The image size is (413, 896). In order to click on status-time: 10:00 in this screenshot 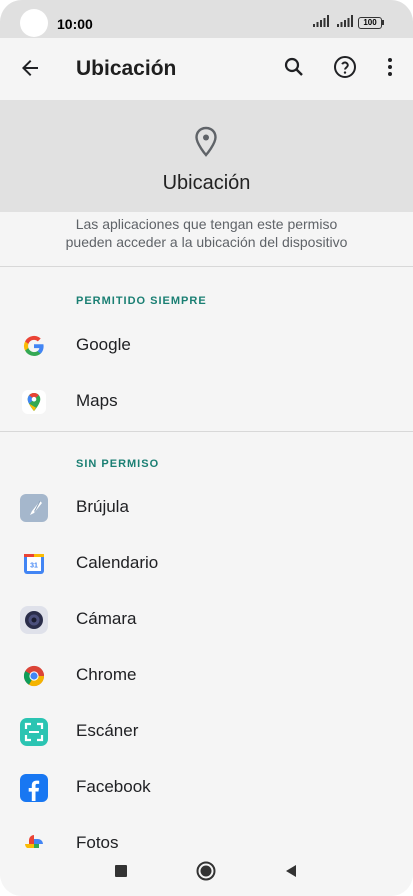, I will do `click(75, 24)`.